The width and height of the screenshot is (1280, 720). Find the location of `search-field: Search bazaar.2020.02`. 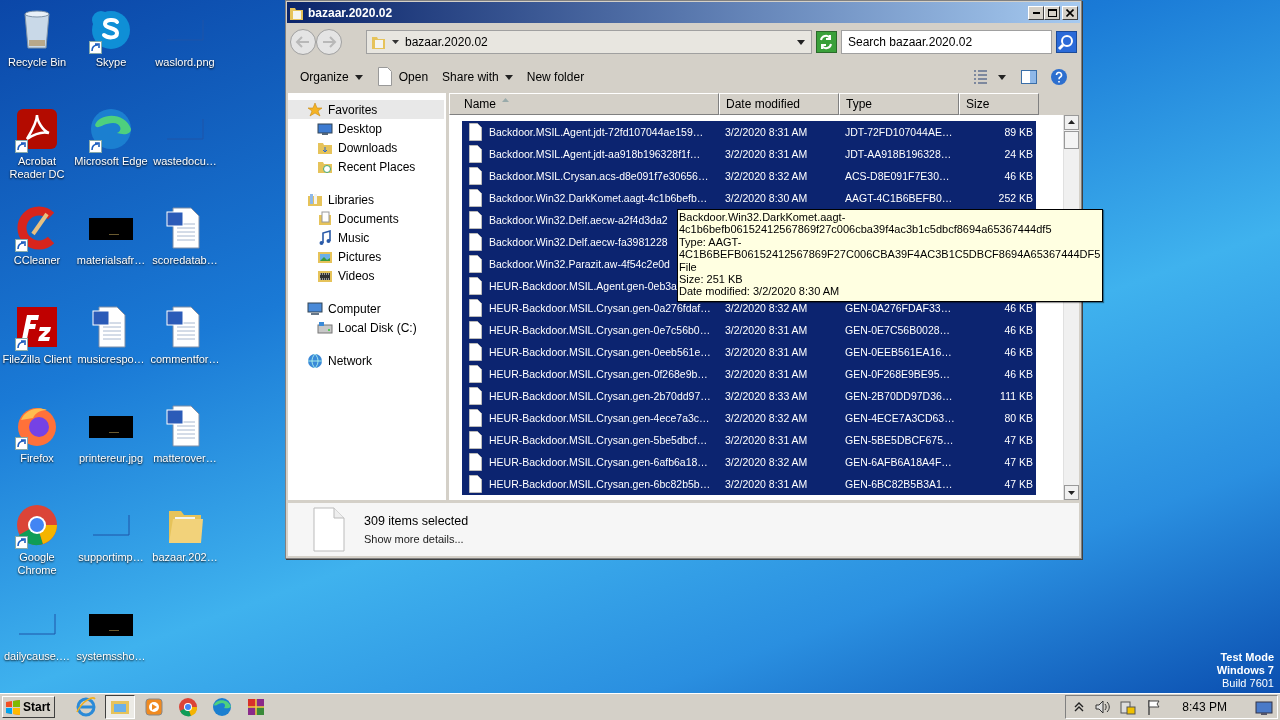

search-field: Search bazaar.2020.02 is located at coordinates (946, 42).